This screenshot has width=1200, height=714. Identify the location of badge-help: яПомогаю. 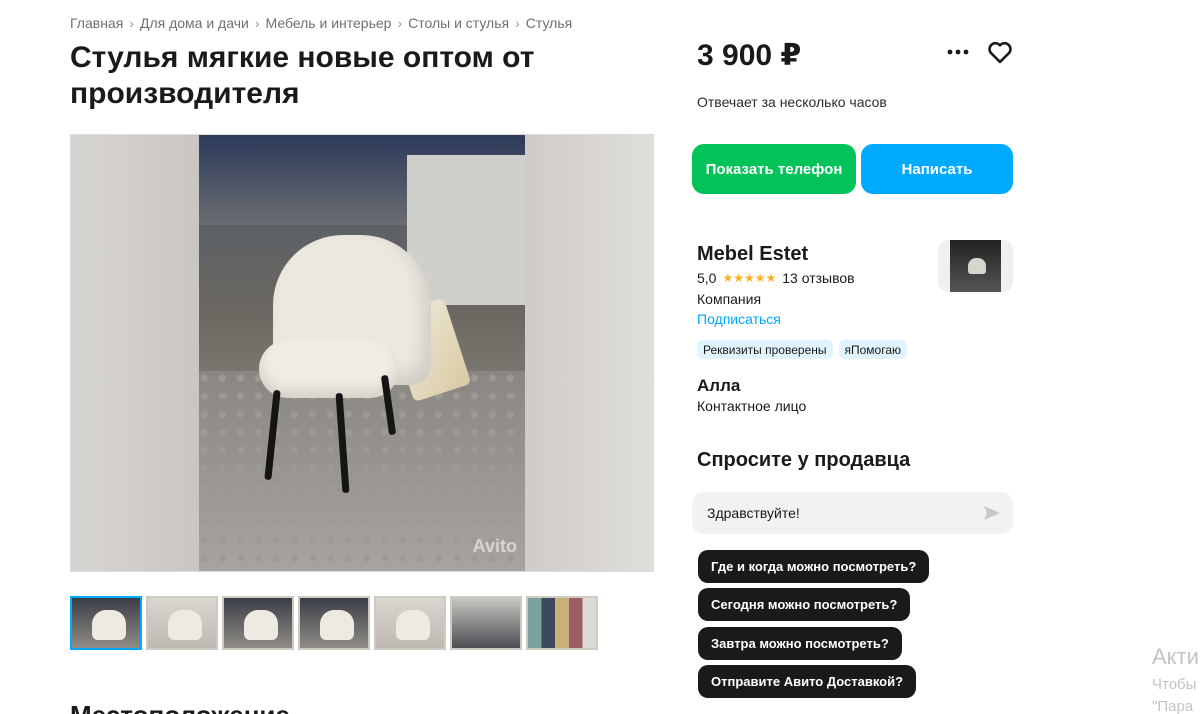
(873, 349).